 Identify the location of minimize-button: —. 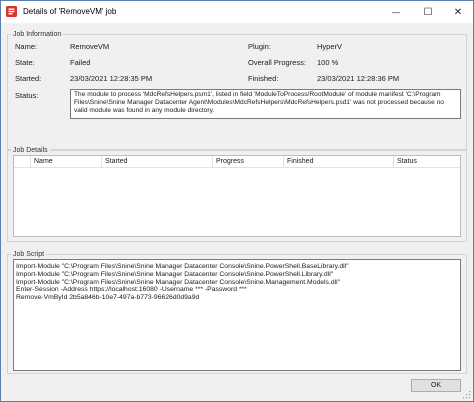
(396, 12).